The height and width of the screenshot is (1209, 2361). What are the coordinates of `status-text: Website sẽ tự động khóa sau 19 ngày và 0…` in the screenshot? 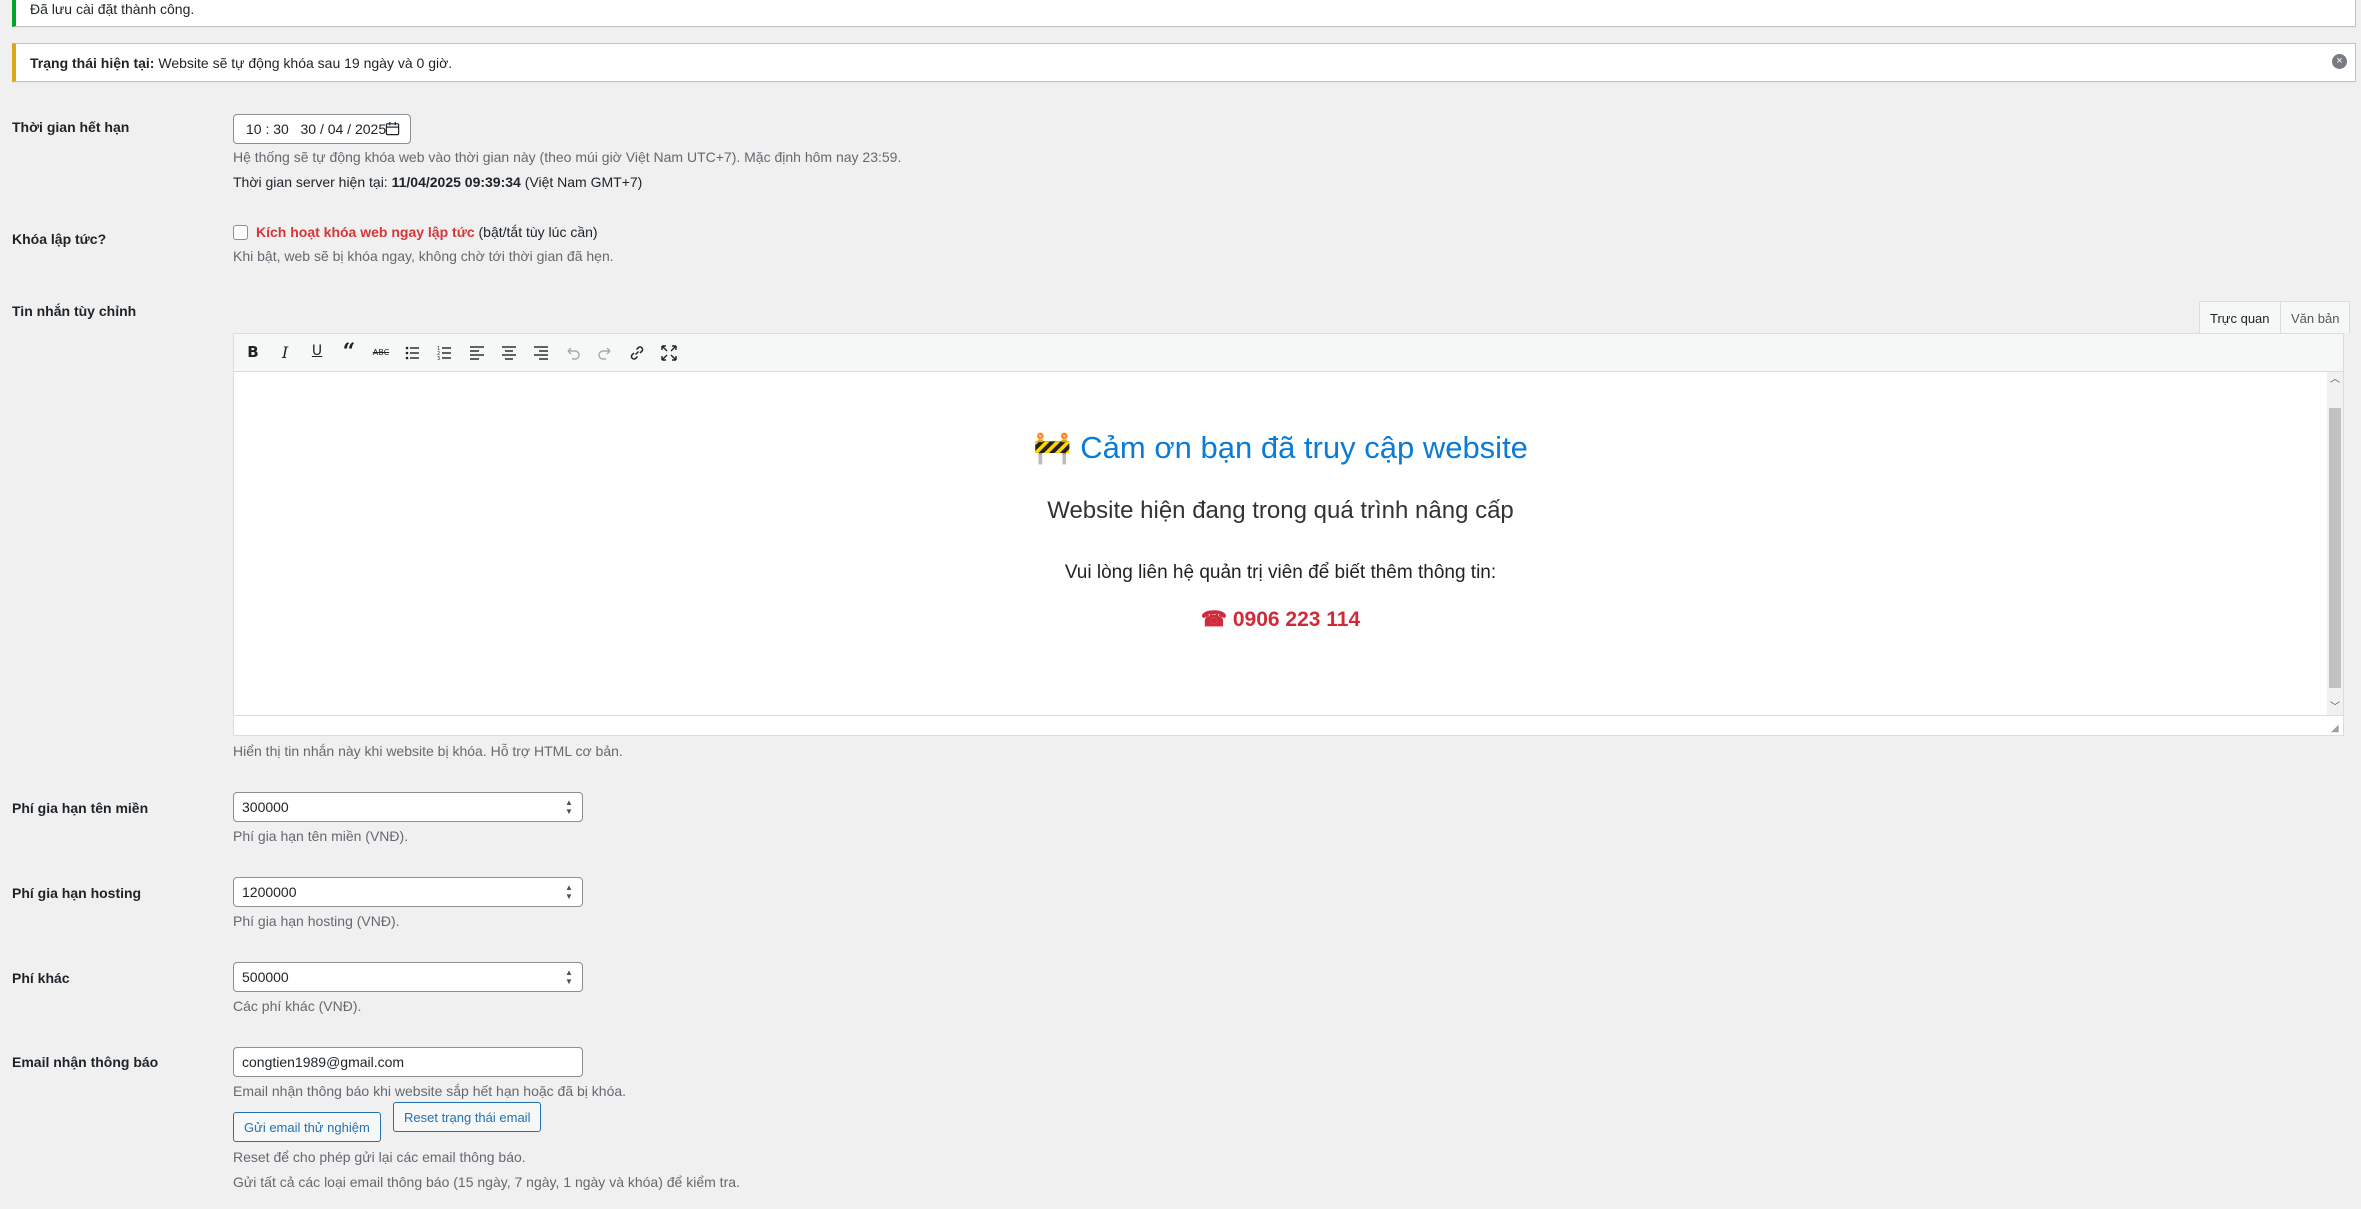 It's located at (303, 63).